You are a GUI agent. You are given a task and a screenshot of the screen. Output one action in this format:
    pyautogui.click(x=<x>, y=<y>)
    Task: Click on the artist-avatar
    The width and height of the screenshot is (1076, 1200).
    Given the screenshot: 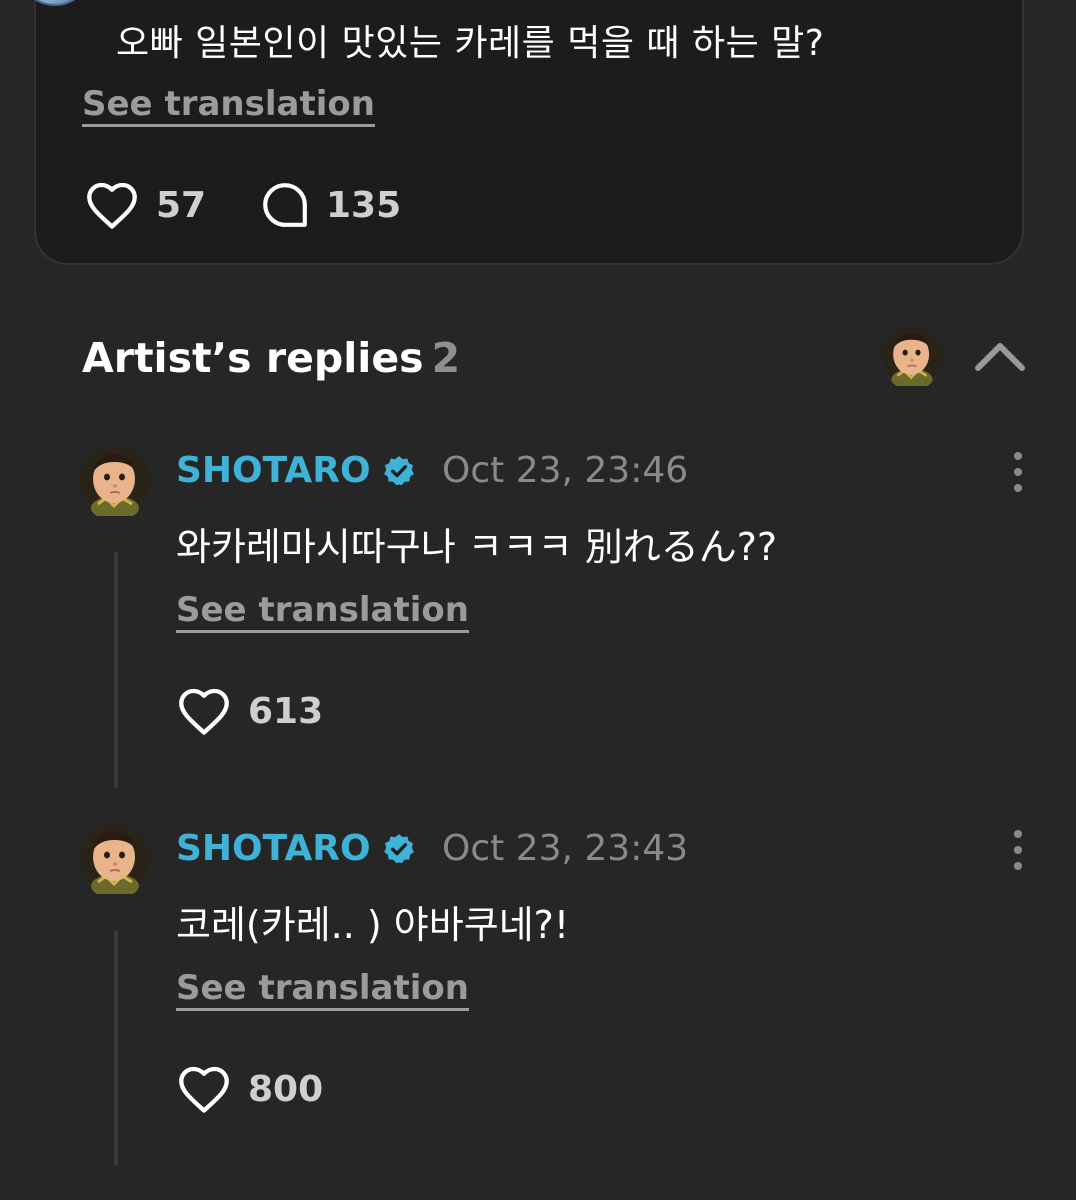 What is the action you would take?
    pyautogui.click(x=912, y=356)
    